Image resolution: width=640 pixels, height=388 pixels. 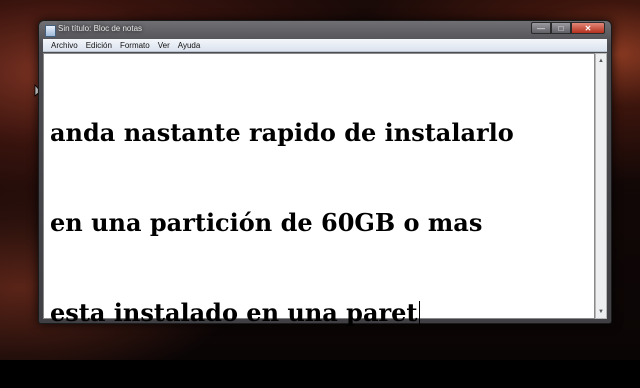 What do you see at coordinates (601, 186) in the screenshot?
I see `vertical-scrollbar: ▲ ▼` at bounding box center [601, 186].